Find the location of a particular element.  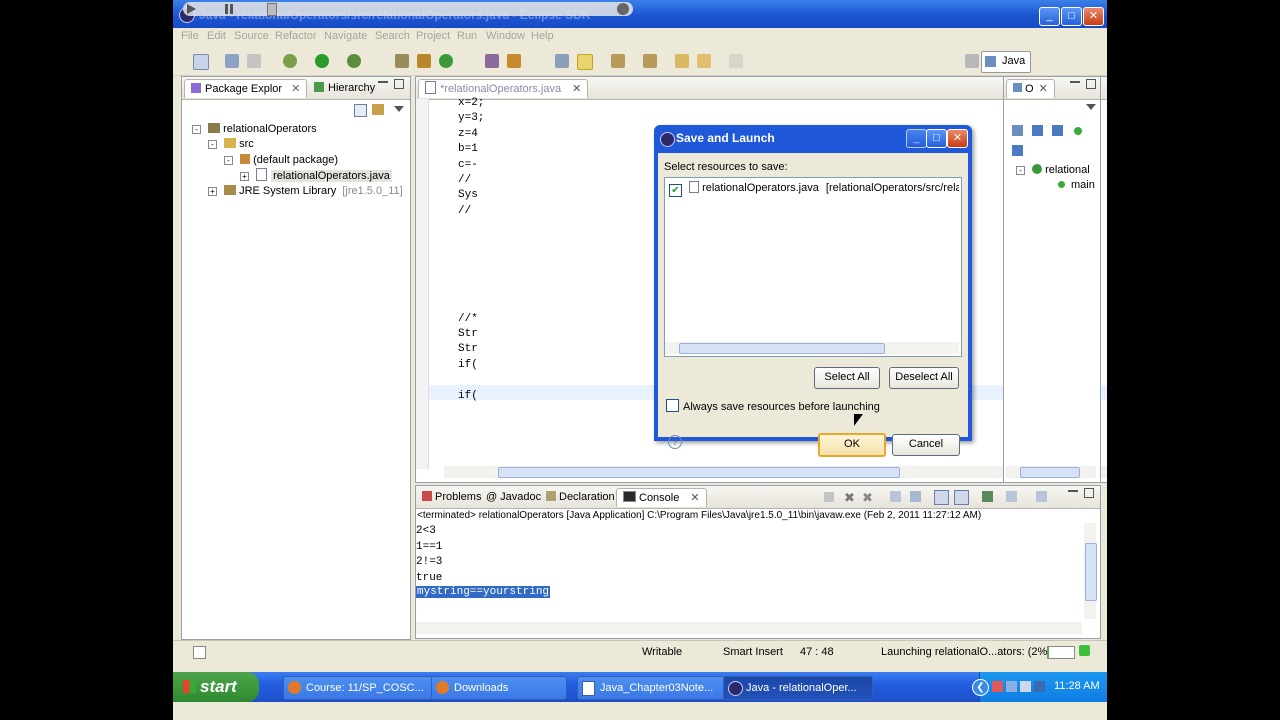

back-icon is located at coordinates (704, 61).